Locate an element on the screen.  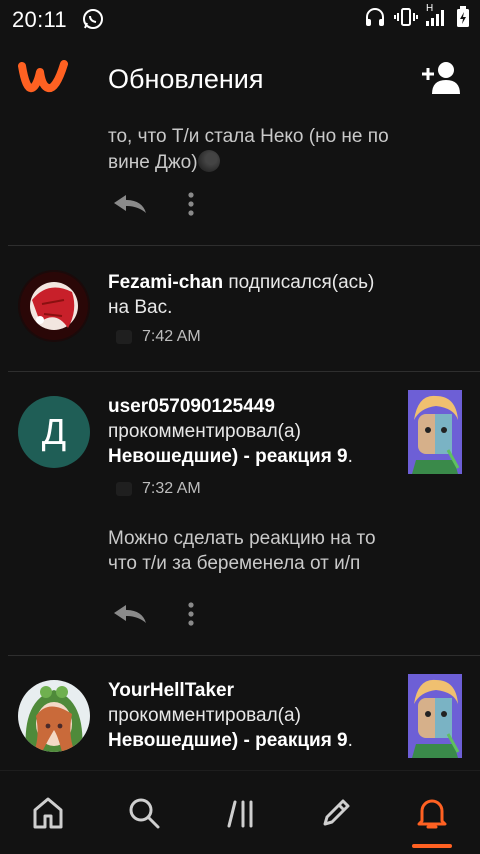
library-icon is located at coordinates (241, 813).